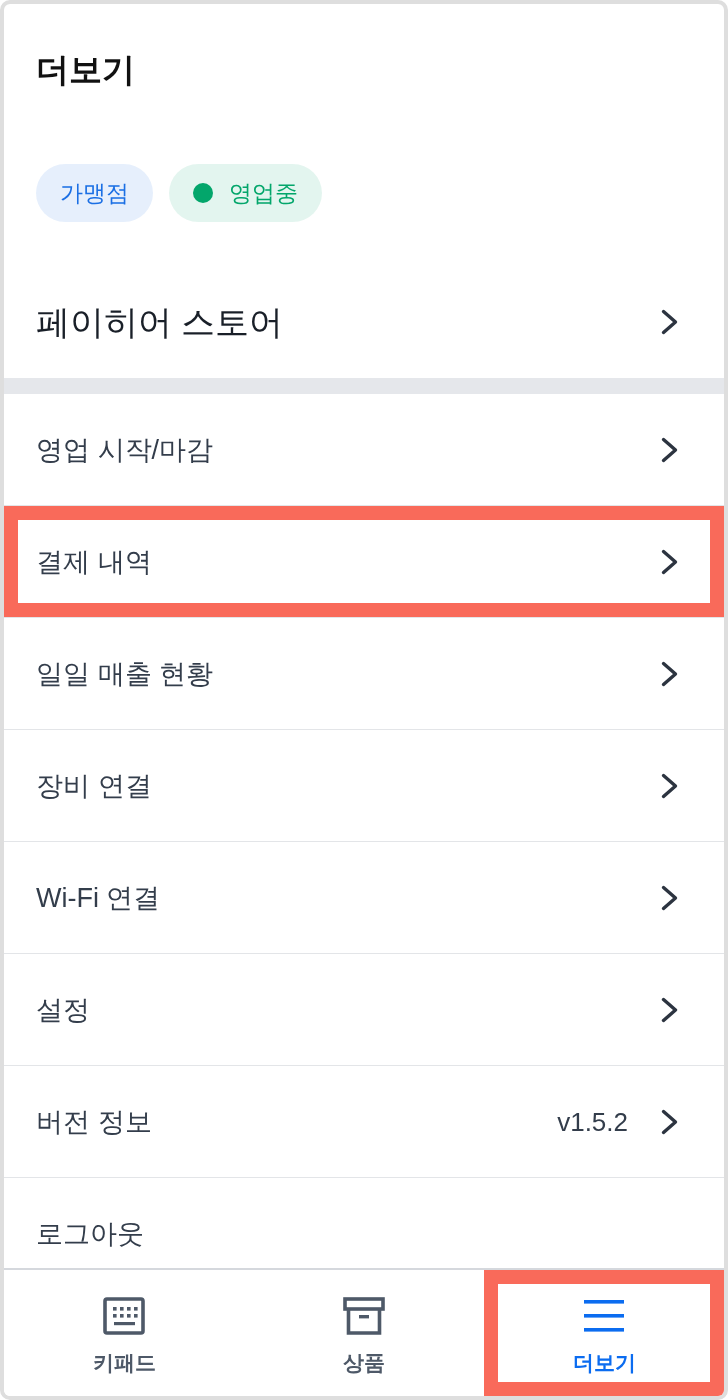 Image resolution: width=728 pixels, height=1400 pixels. What do you see at coordinates (94, 786) in the screenshot?
I see `menu-label: 장비 연결` at bounding box center [94, 786].